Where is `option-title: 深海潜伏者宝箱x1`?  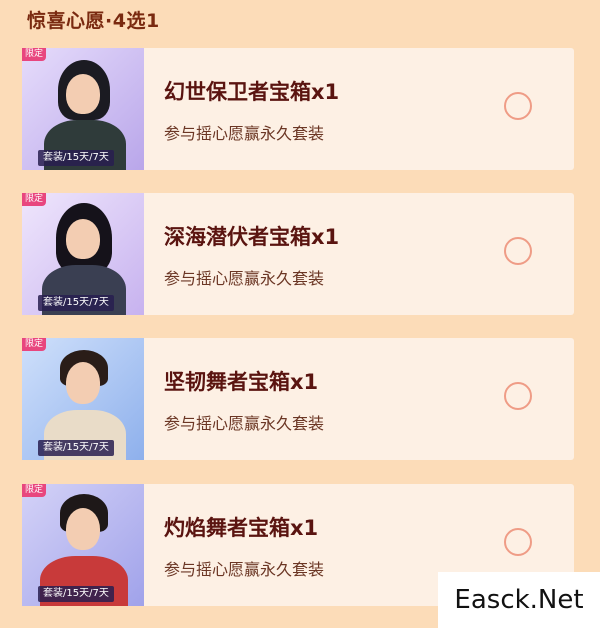
option-title: 深海潜伏者宝箱x1 is located at coordinates (252, 237).